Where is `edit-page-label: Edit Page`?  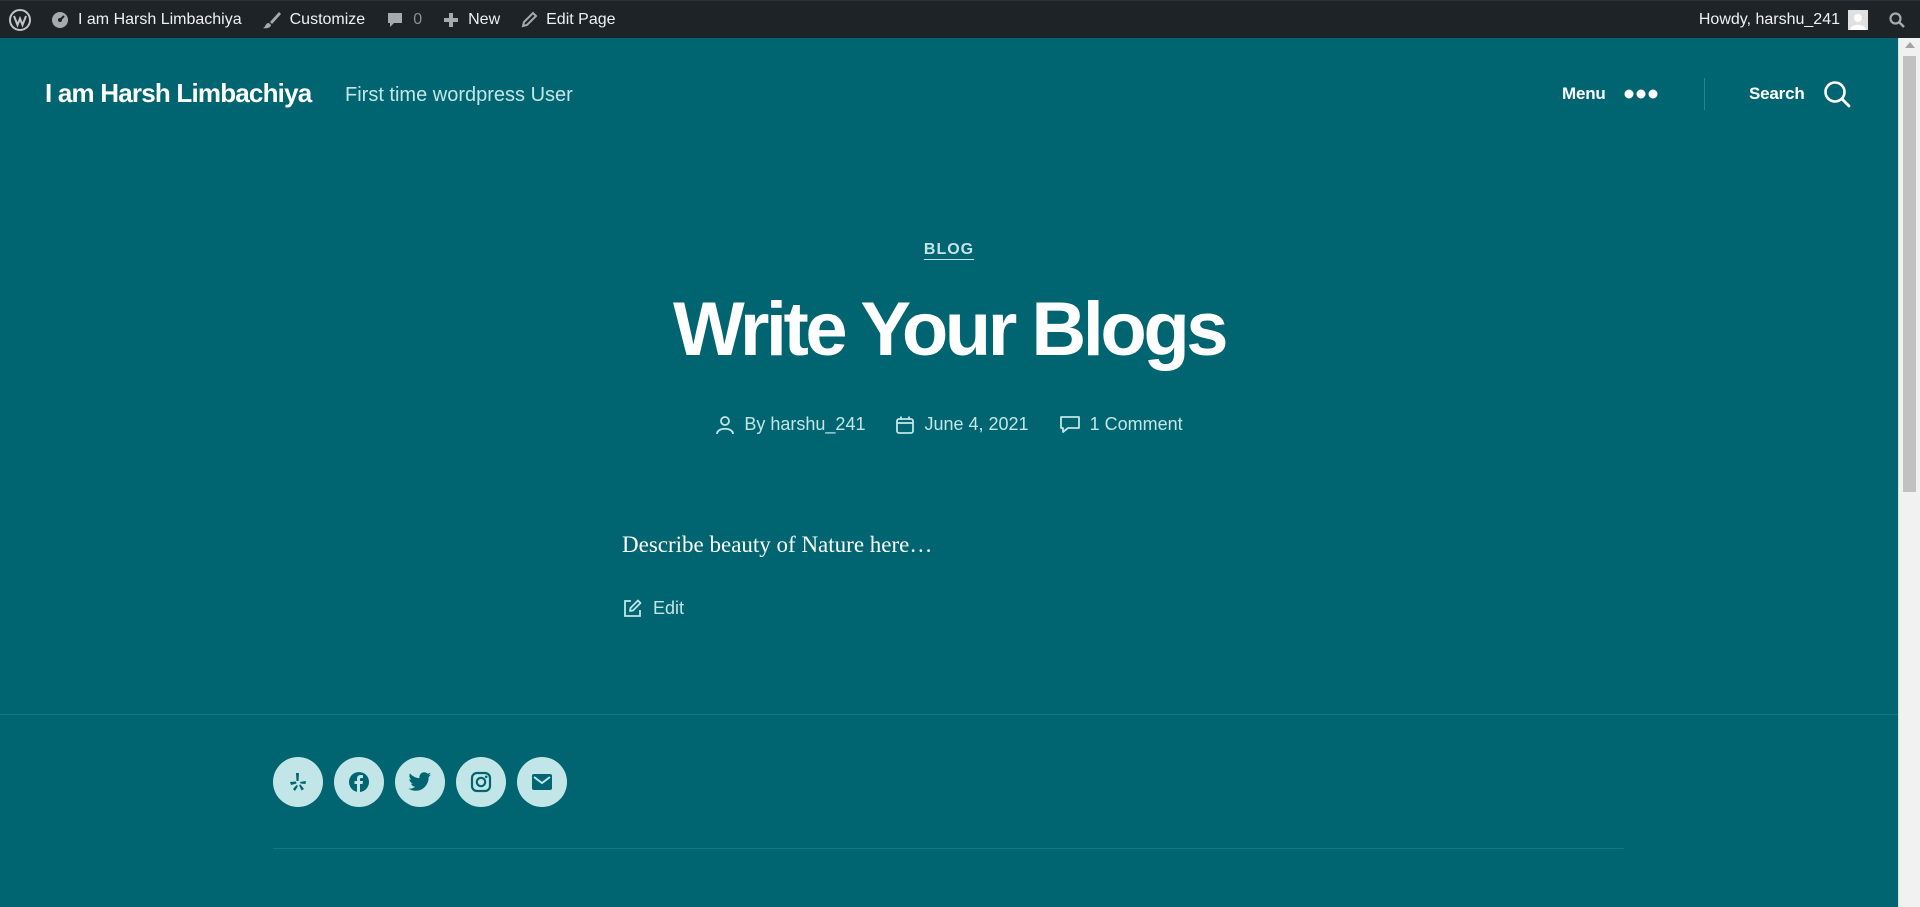 edit-page-label: Edit Page is located at coordinates (581, 19).